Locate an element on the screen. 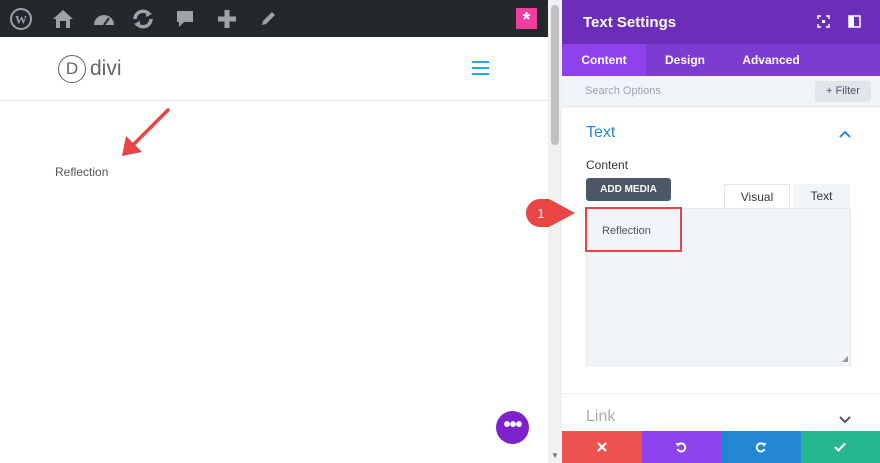 The image size is (880, 463). scroll-down-arrow-icon: ▼ is located at coordinates (555, 455).